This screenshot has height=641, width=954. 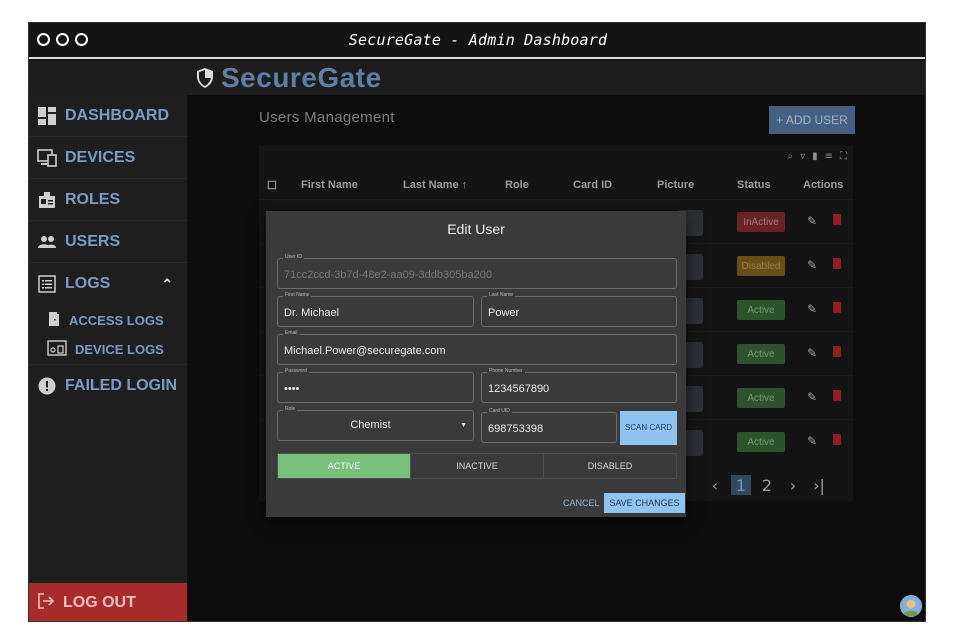 What do you see at coordinates (610, 466) in the screenshot?
I see `status-option-disabled: DISABLED` at bounding box center [610, 466].